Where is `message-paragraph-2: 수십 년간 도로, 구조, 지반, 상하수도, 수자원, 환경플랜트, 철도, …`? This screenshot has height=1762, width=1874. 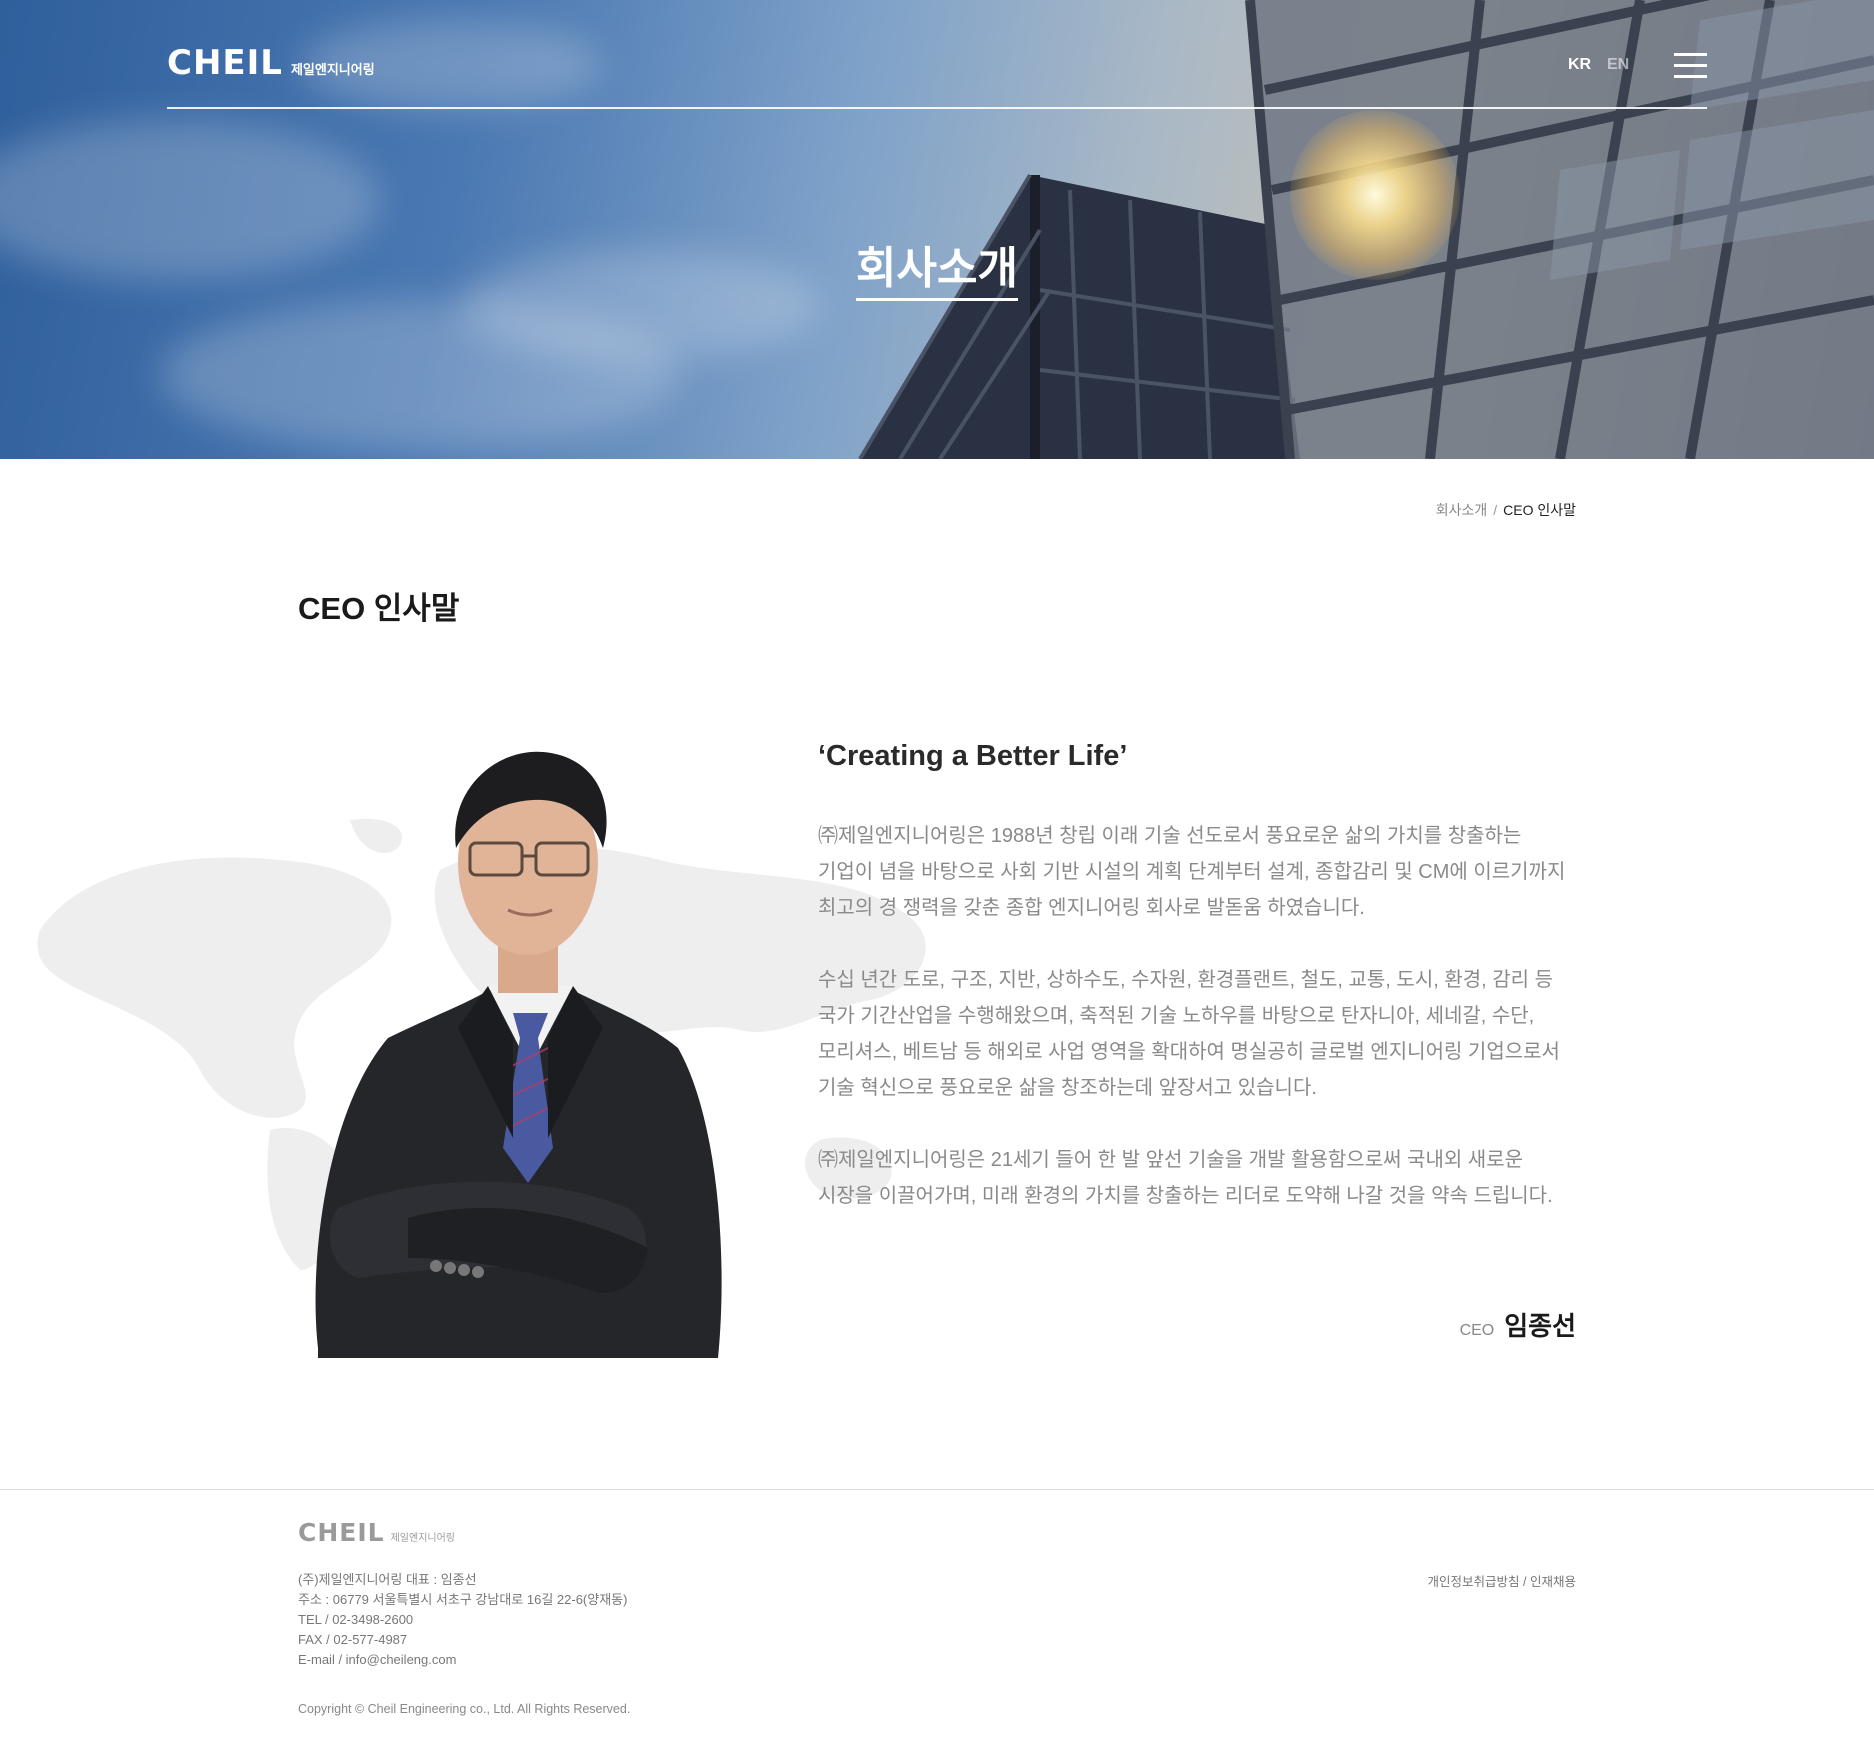
message-paragraph-2: 수십 년간 도로, 구조, 지반, 상하수도, 수자원, 환경플랜트, 철도, … is located at coordinates (1218, 1034).